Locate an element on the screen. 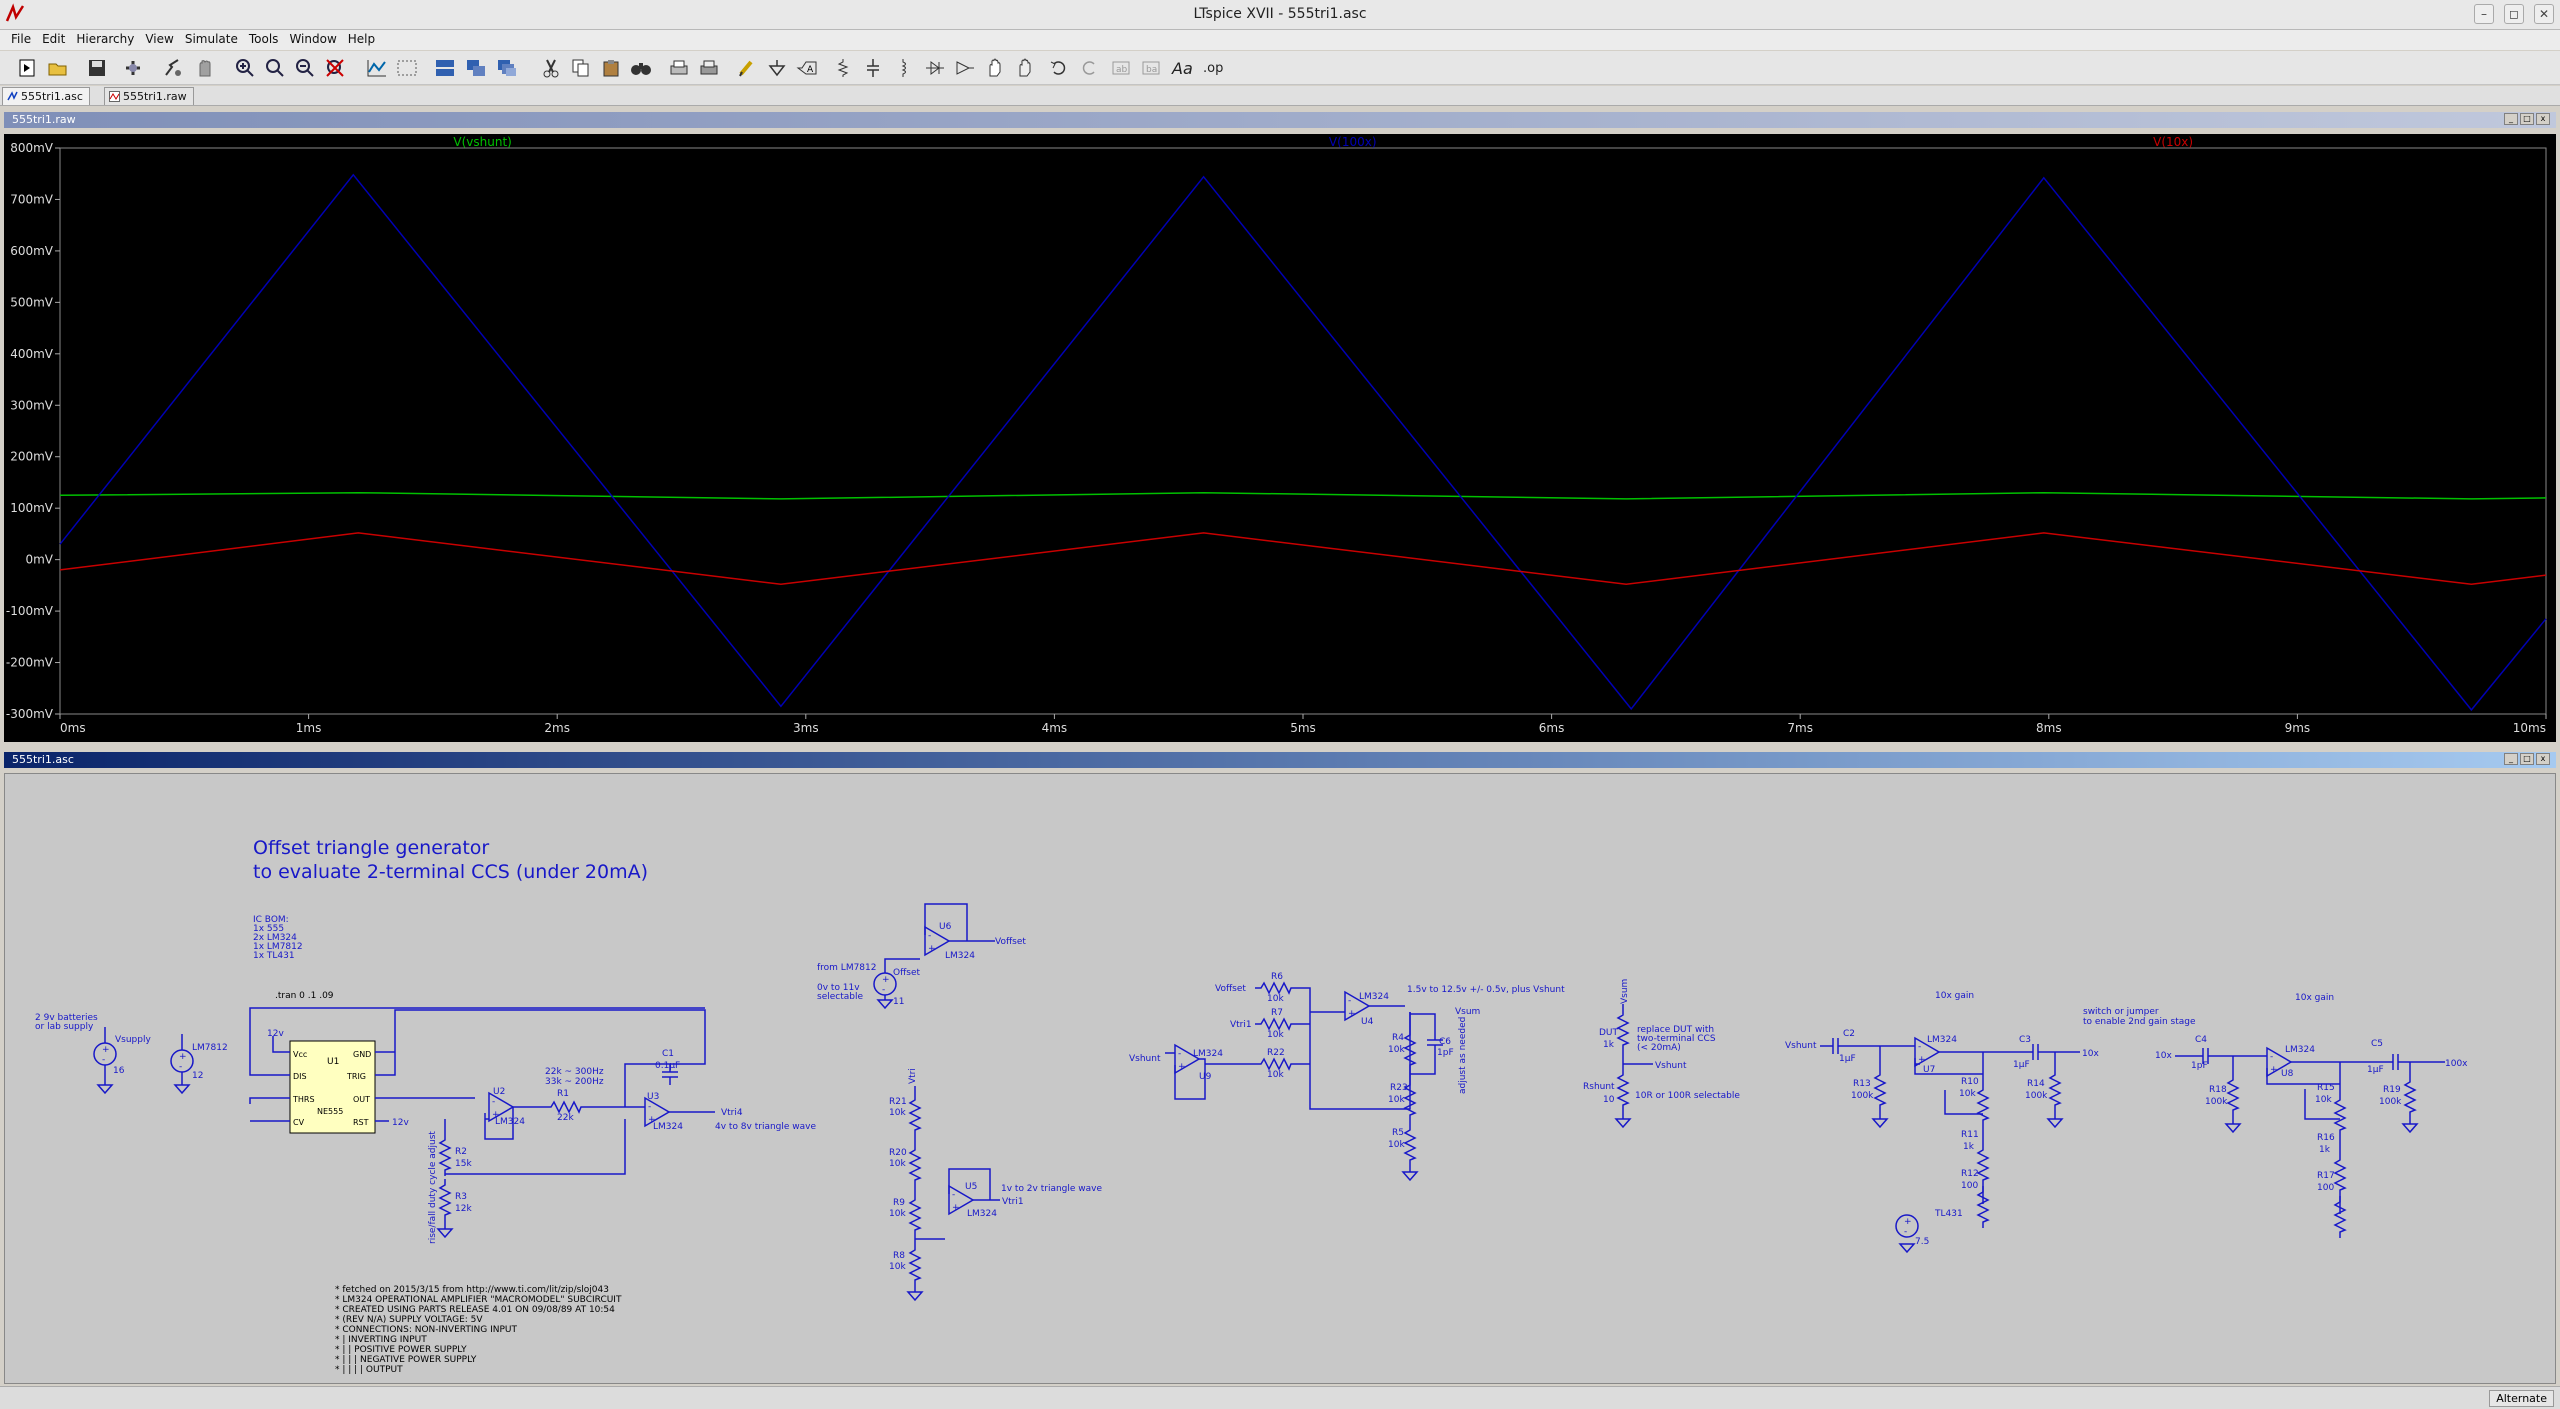 The image size is (2560, 1409). tran-directive: .tran 0 .1 .09 is located at coordinates (304, 996).